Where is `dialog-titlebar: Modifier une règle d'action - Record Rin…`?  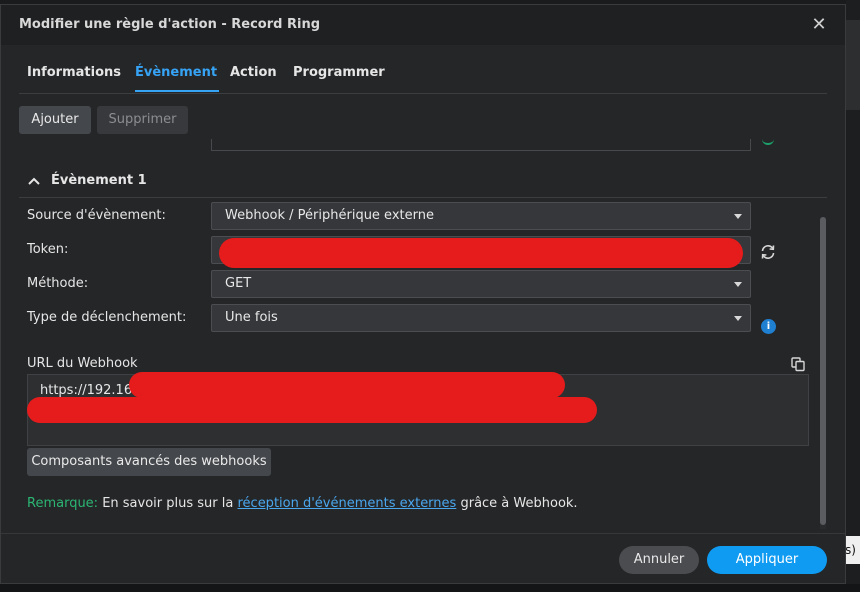
dialog-titlebar: Modifier une règle d'action - Record Rin… is located at coordinates (423, 25).